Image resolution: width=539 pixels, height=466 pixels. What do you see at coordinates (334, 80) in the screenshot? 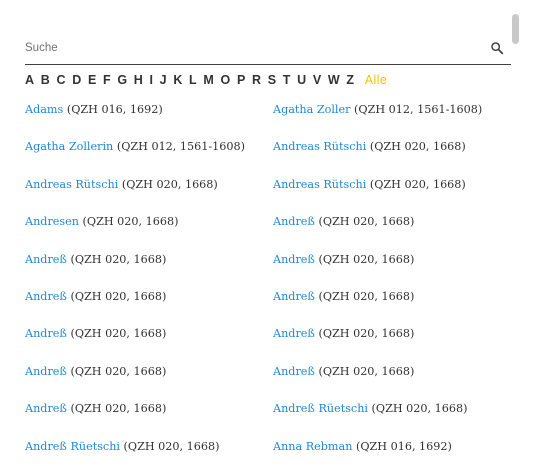
I see `letter-filter-w: W` at bounding box center [334, 80].